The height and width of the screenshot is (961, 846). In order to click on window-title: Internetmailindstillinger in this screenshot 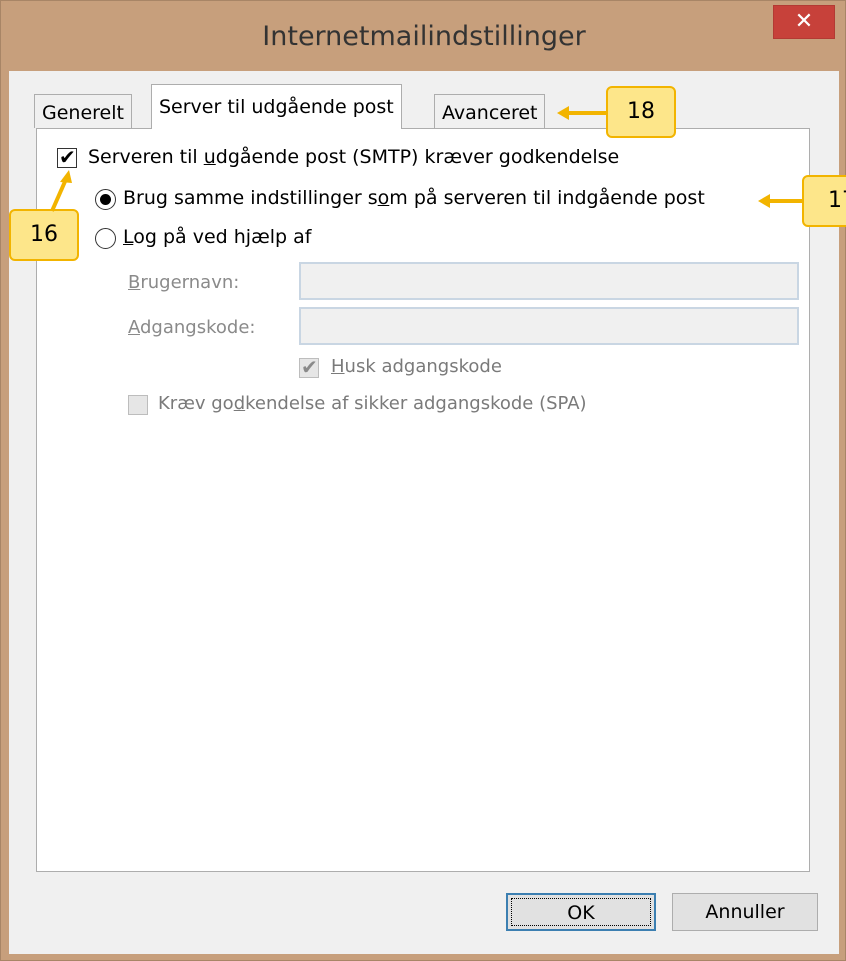, I will do `click(424, 36)`.